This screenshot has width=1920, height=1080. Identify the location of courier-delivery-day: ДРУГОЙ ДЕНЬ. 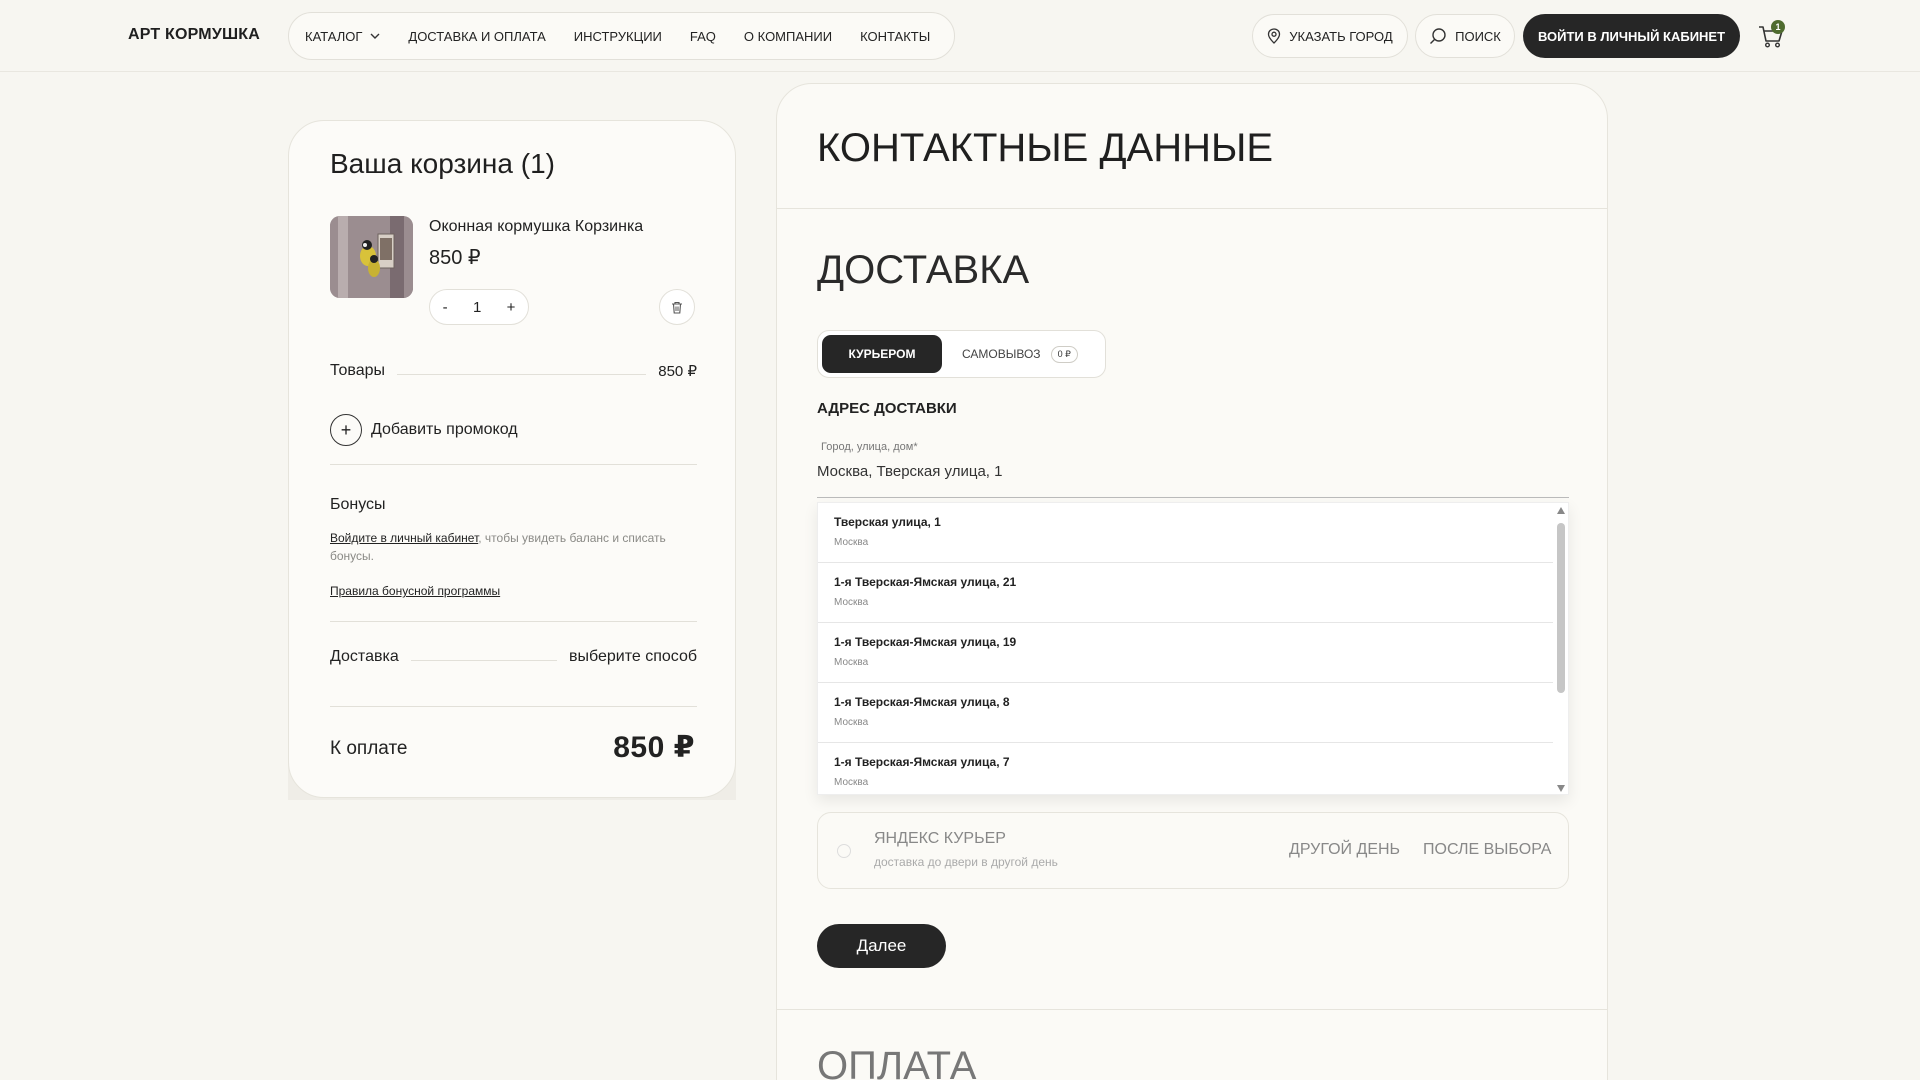
(1345, 849).